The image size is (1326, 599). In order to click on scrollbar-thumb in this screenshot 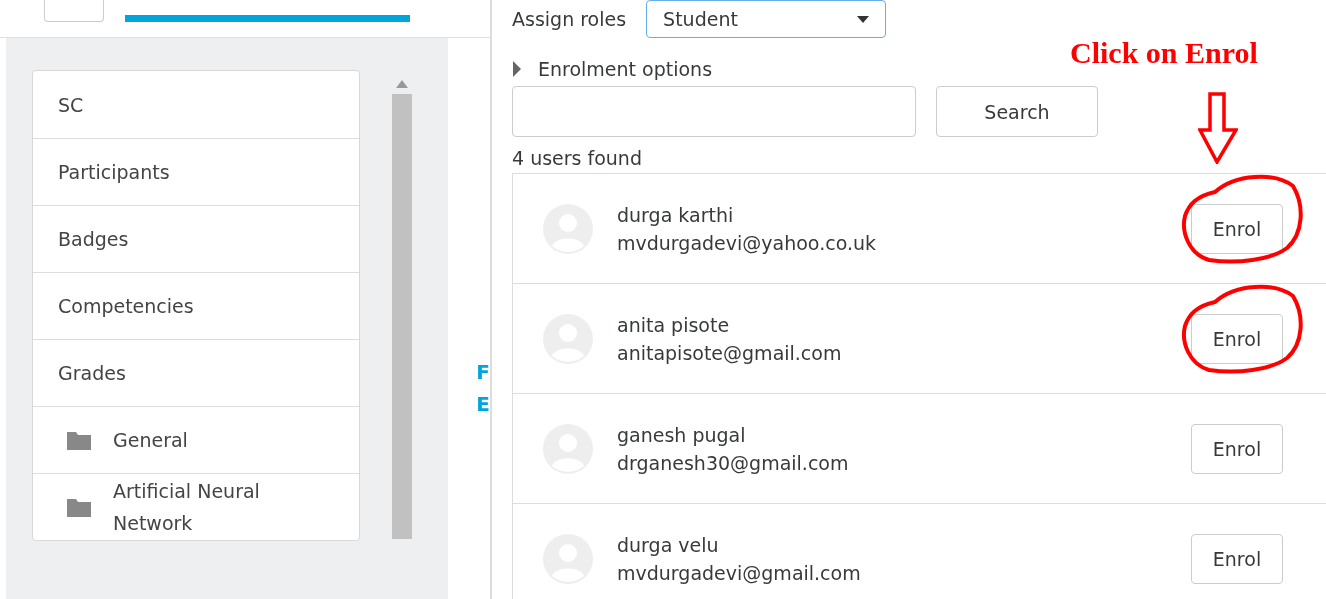, I will do `click(402, 316)`.